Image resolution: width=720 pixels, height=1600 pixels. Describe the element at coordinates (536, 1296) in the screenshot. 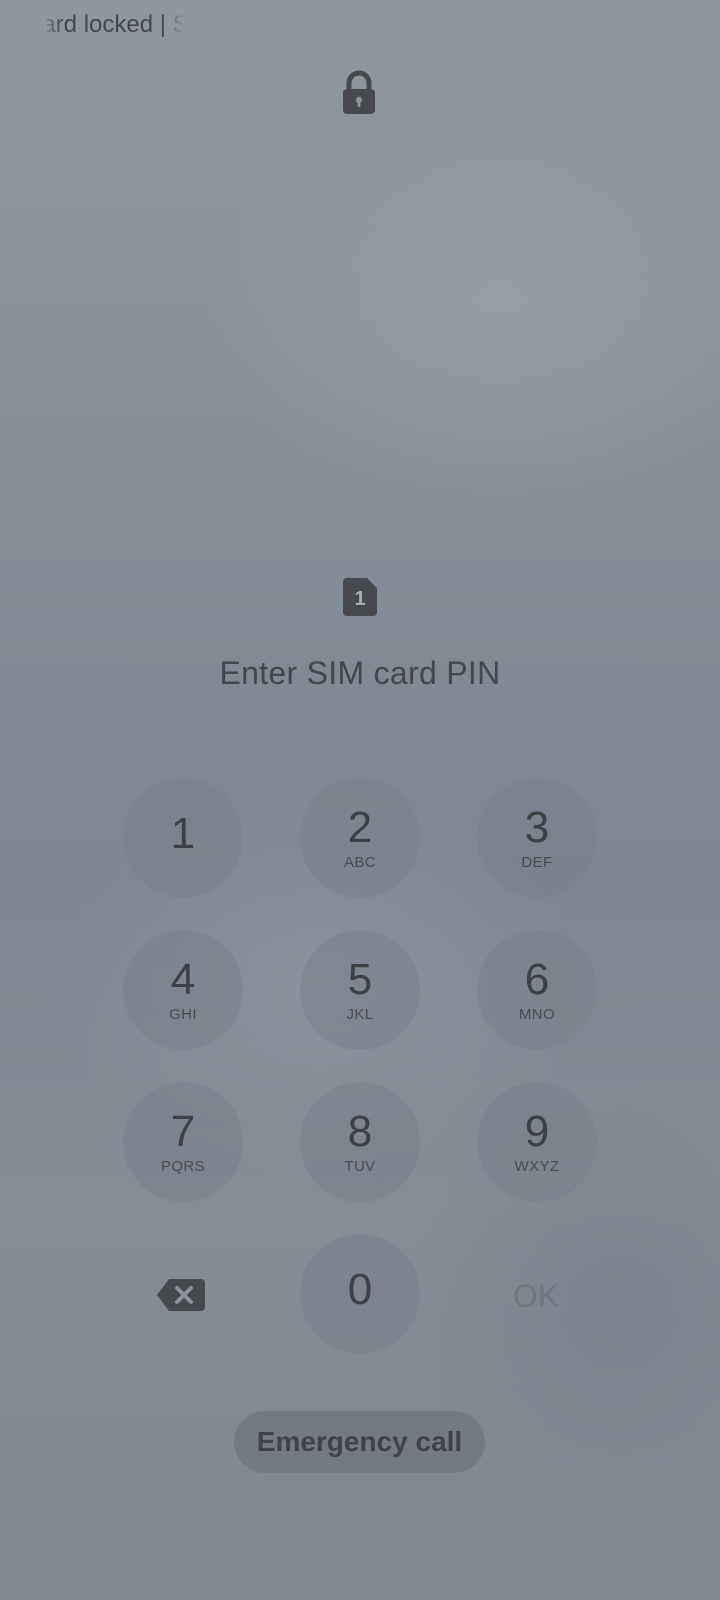

I see `ok-button: OK` at that location.